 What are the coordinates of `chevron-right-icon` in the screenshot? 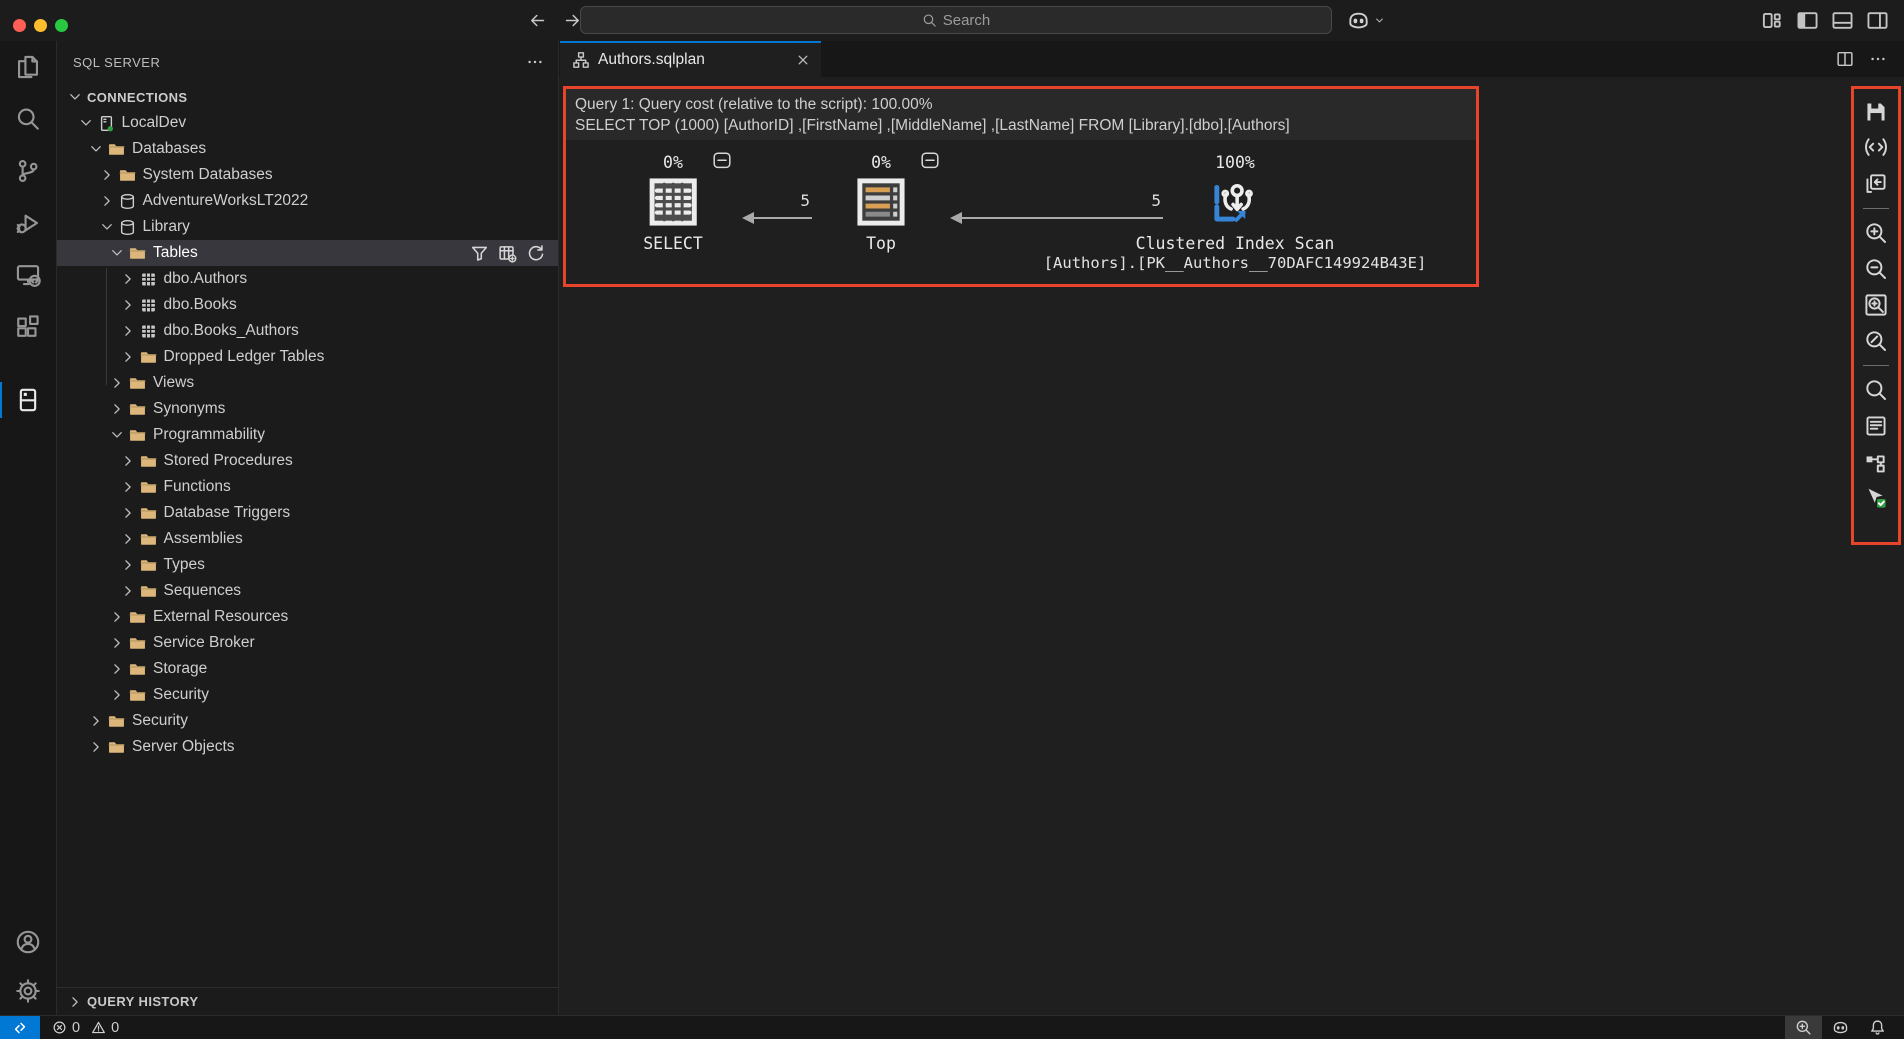 It's located at (128, 513).